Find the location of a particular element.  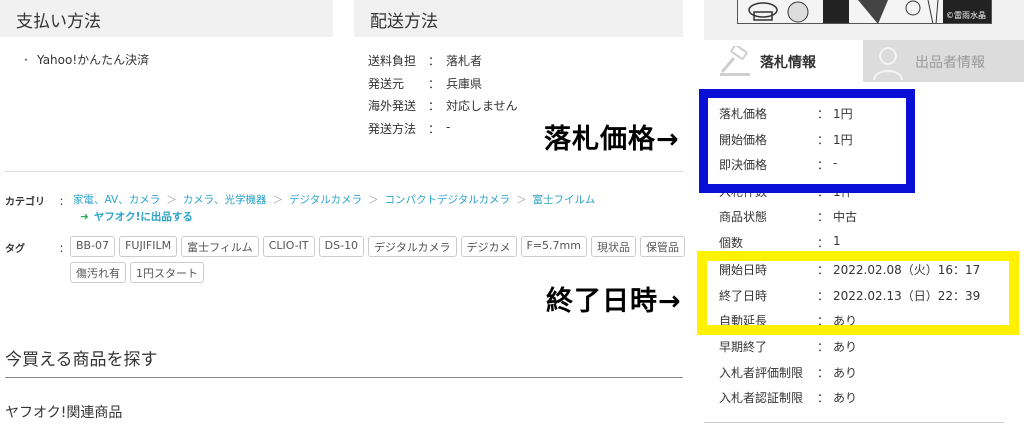

gavel-icon is located at coordinates (735, 61).